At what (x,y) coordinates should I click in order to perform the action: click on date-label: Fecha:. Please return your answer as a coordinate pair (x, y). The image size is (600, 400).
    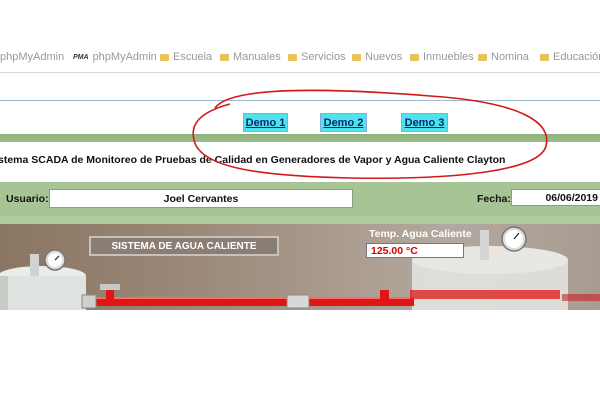
    Looking at the image, I should click on (494, 199).